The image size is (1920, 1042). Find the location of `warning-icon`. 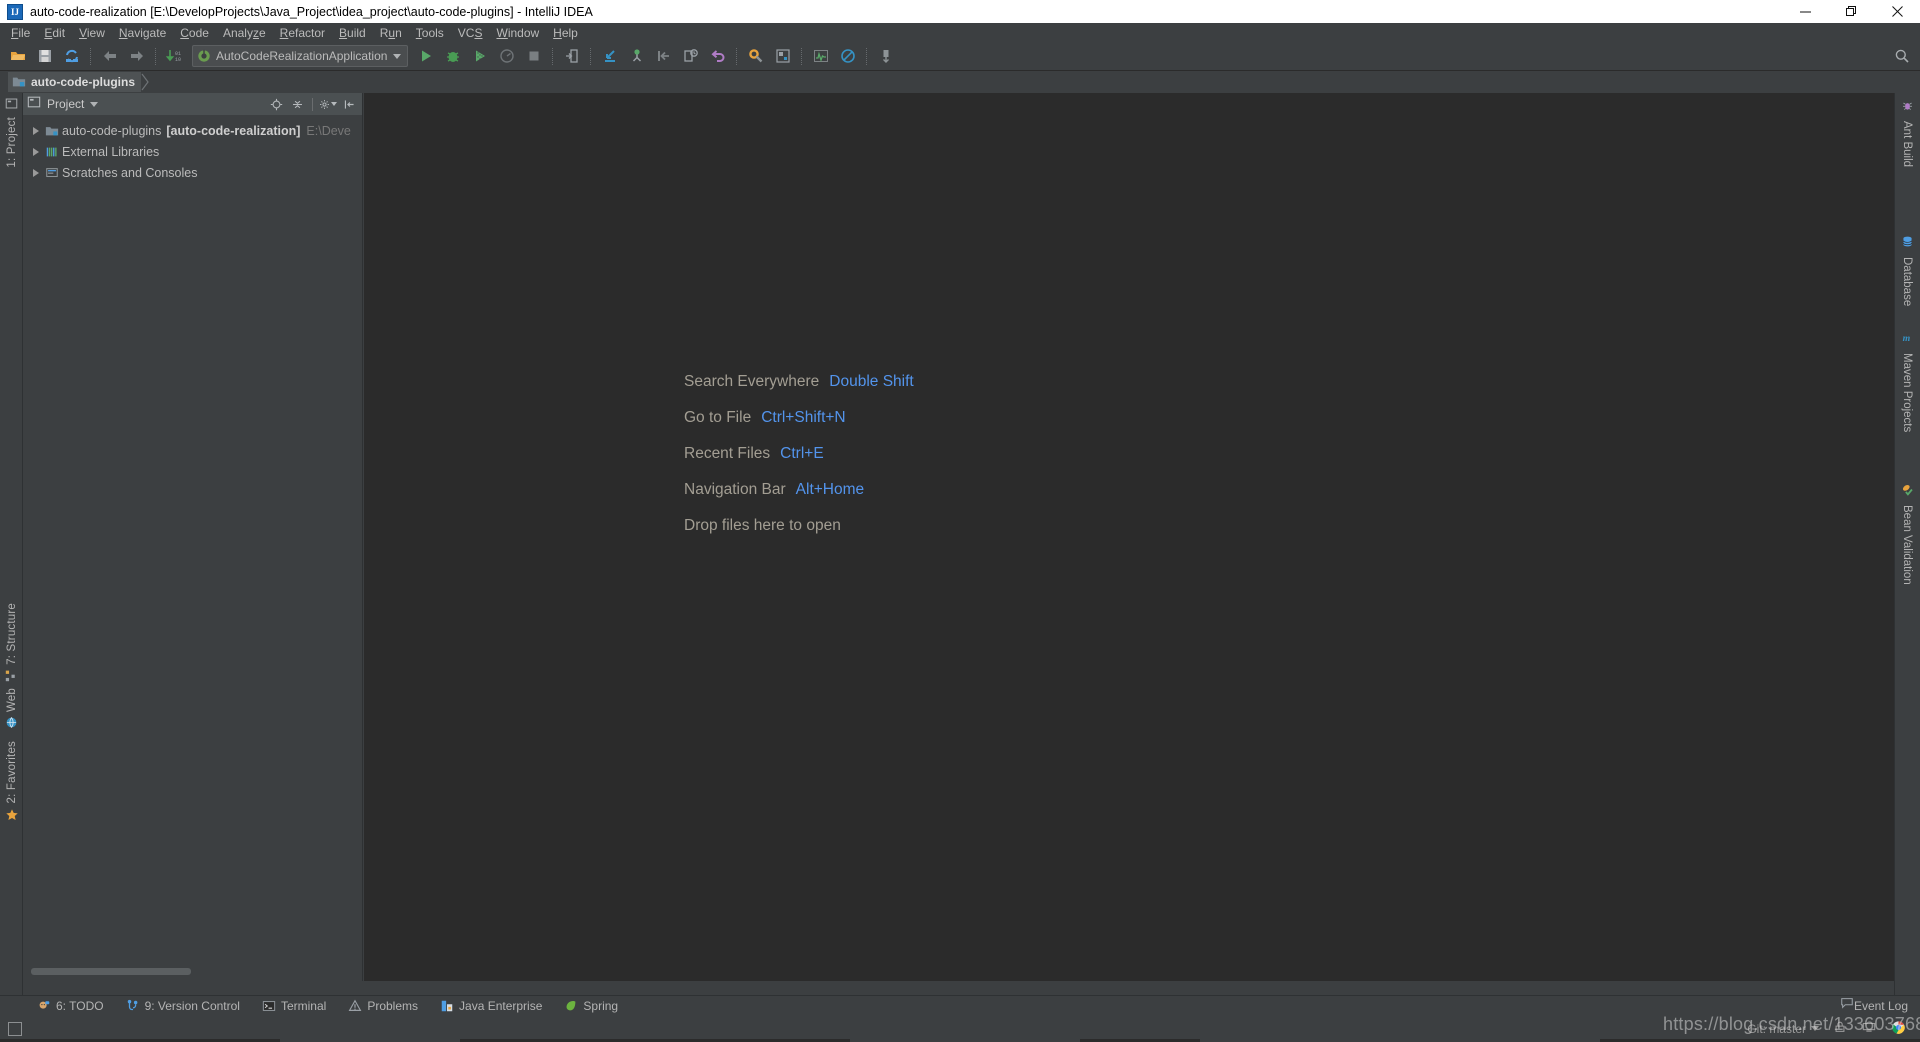

warning-icon is located at coordinates (355, 1006).